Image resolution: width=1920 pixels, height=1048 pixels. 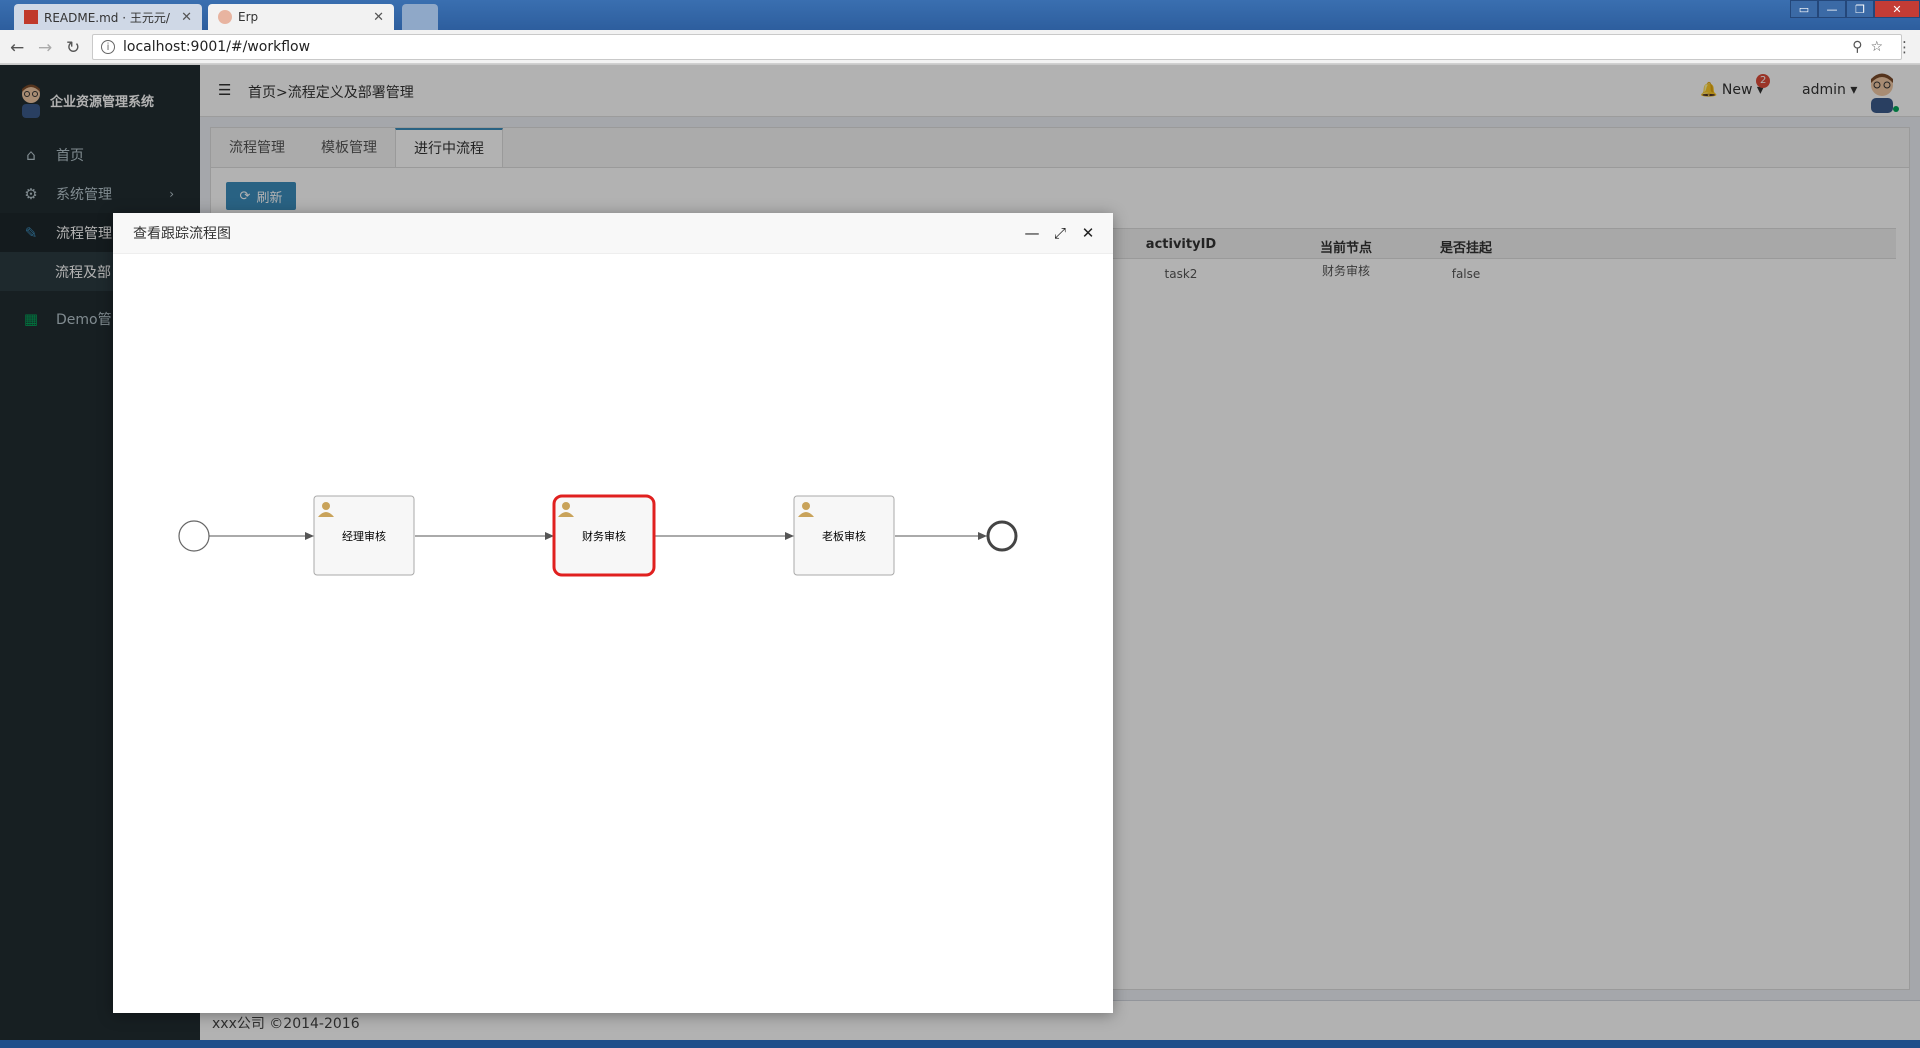 I want to click on window-controls: ▭ — ❐ ✕, so click(x=1855, y=10).